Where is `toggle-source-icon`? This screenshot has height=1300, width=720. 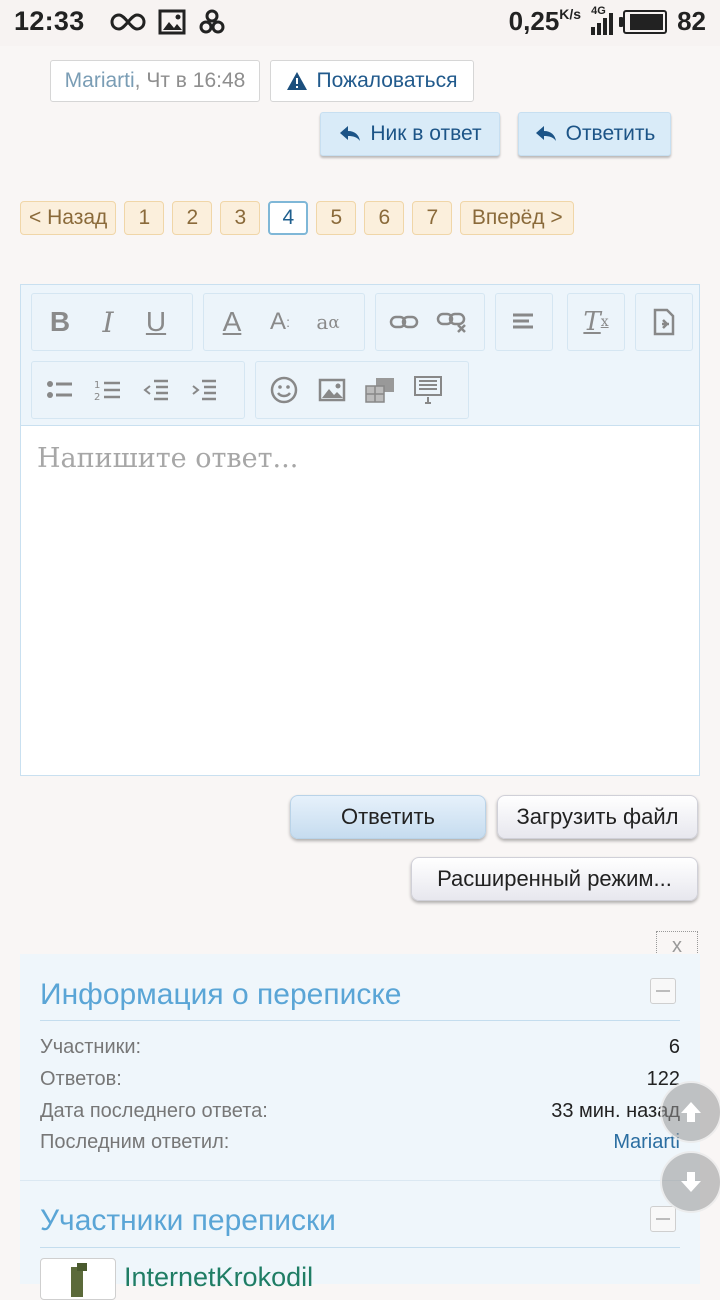
toggle-source-icon is located at coordinates (664, 322).